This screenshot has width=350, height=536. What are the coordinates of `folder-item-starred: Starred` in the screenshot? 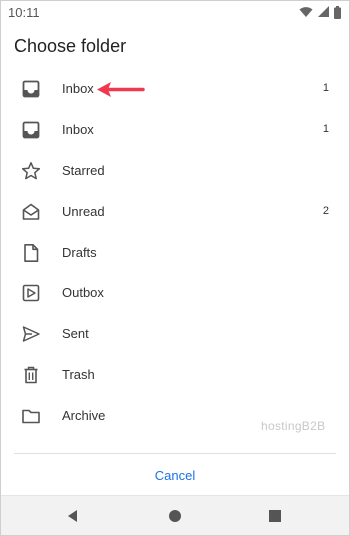 It's located at (175, 171).